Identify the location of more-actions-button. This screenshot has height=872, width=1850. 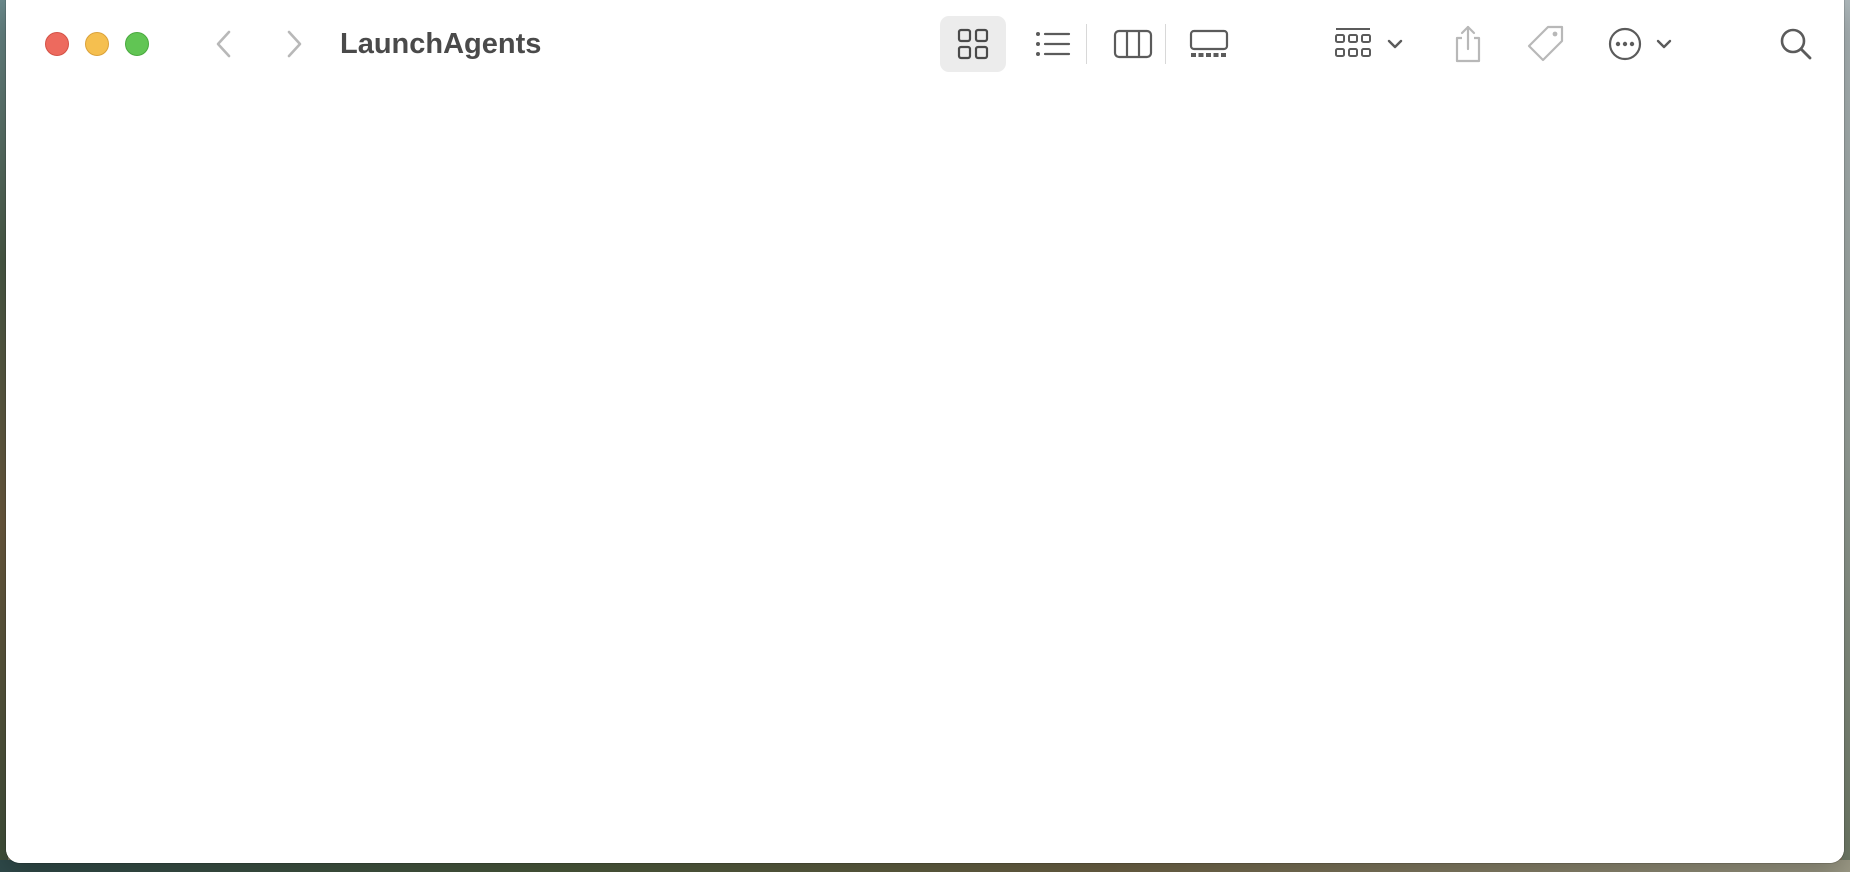
(1641, 44).